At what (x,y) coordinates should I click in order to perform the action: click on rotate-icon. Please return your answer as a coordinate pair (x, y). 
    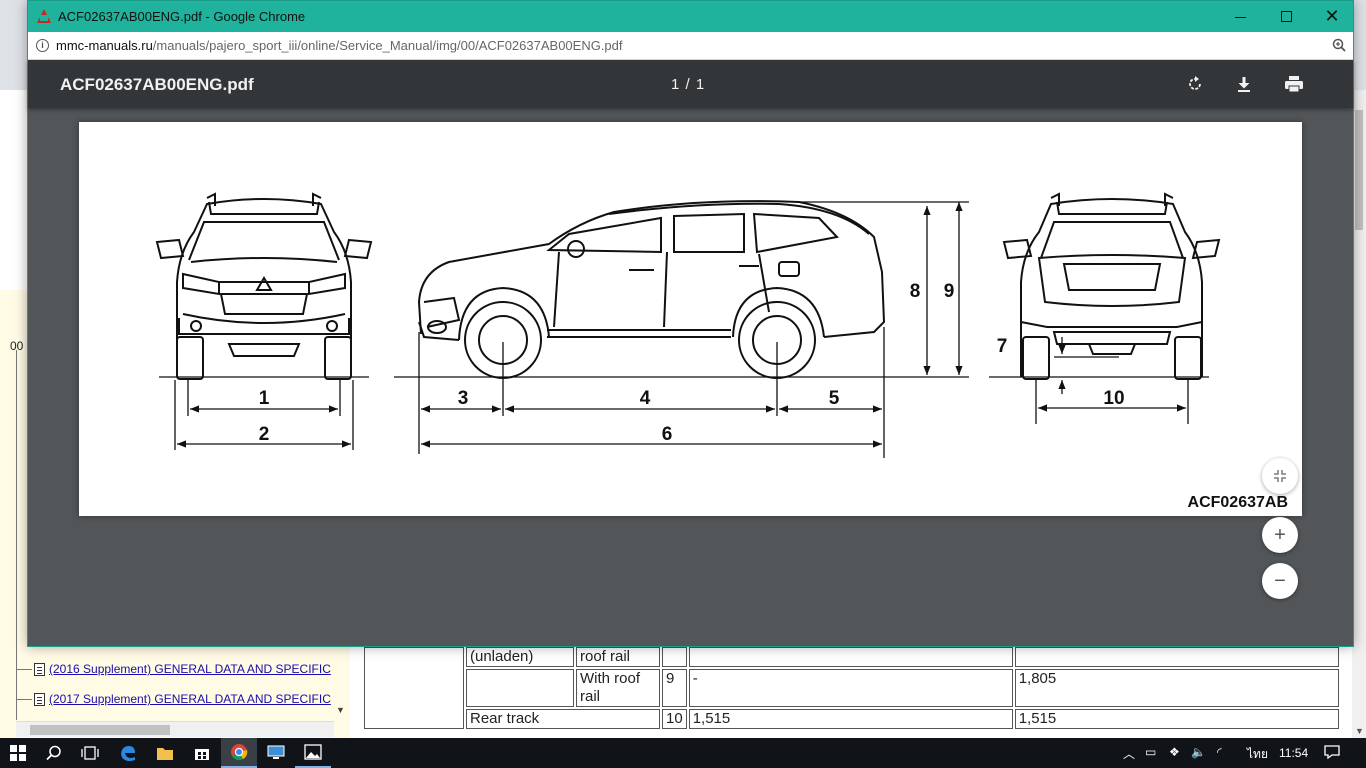
    Looking at the image, I should click on (1195, 83).